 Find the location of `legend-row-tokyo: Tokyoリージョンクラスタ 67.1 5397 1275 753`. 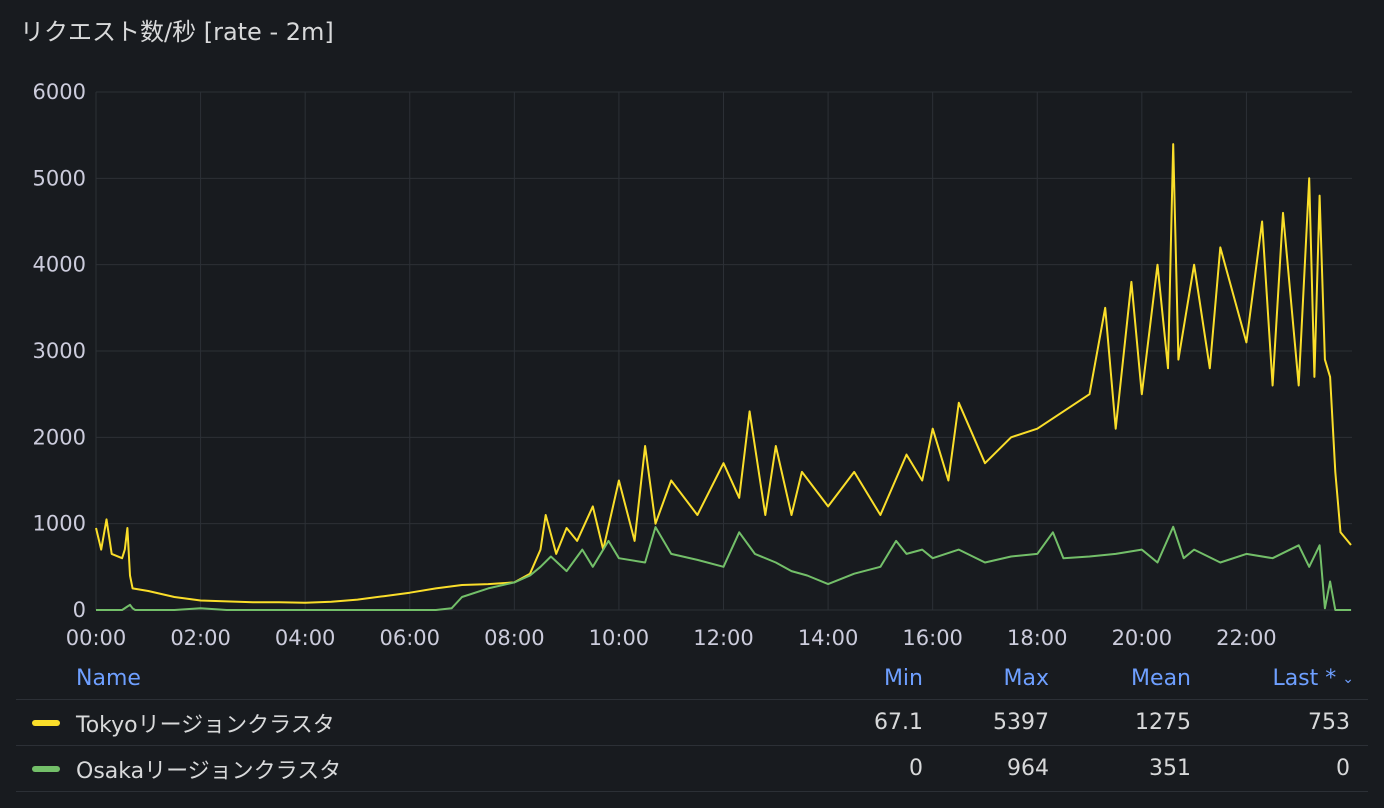

legend-row-tokyo: Tokyoリージョンクラスタ 67.1 5397 1275 753 is located at coordinates (692, 723).